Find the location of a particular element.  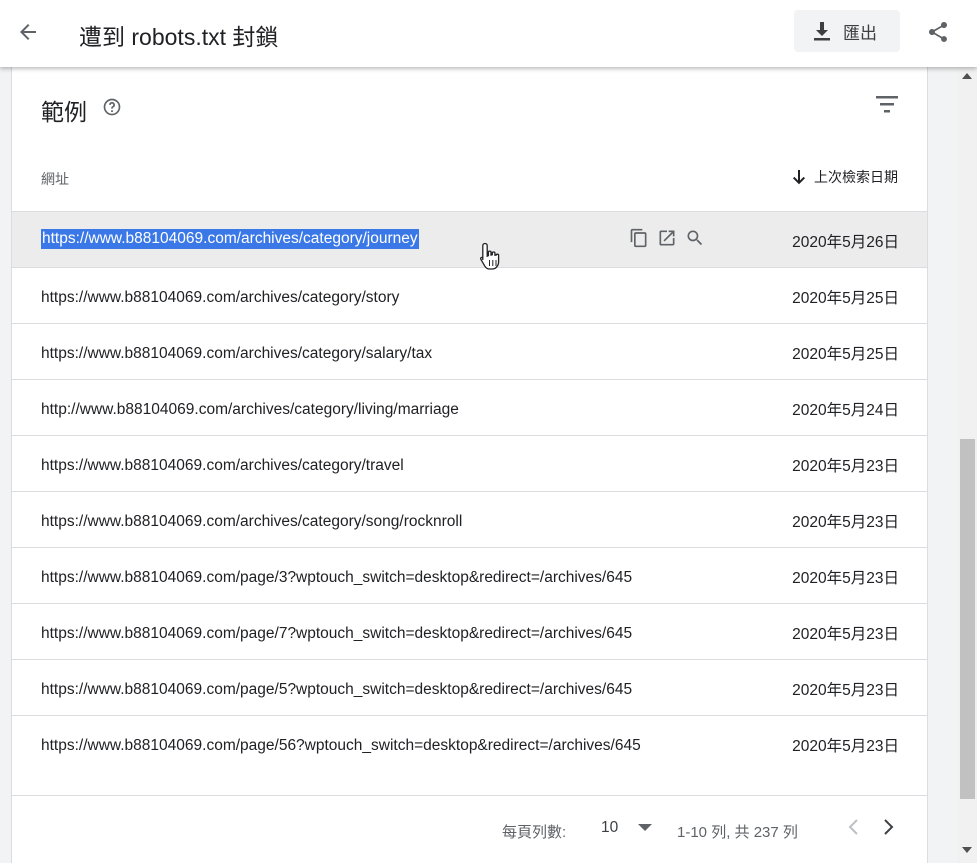

arrow-left-icon is located at coordinates (28, 32).